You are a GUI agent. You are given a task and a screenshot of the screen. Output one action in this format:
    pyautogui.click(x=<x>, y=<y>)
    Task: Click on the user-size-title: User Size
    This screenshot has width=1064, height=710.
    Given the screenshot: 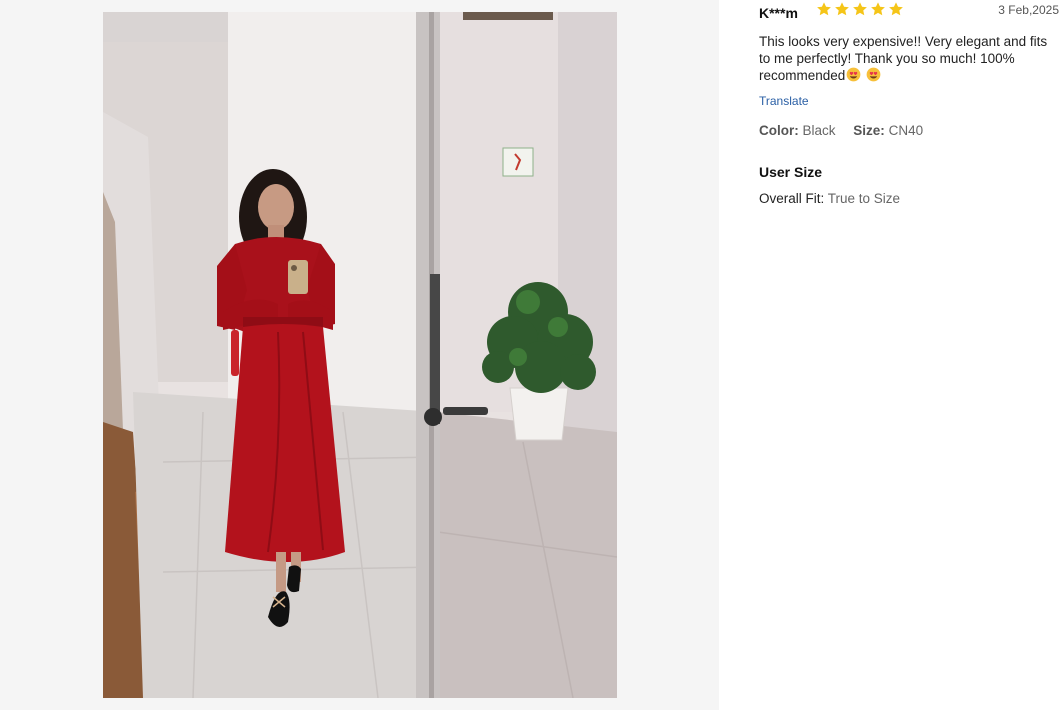 What is the action you would take?
    pyautogui.click(x=791, y=172)
    